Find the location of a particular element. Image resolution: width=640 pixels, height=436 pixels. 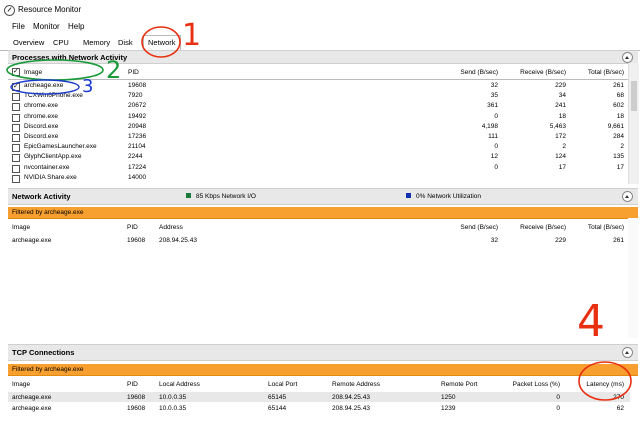

tcp-section-title: TCP Connections is located at coordinates (43, 352).